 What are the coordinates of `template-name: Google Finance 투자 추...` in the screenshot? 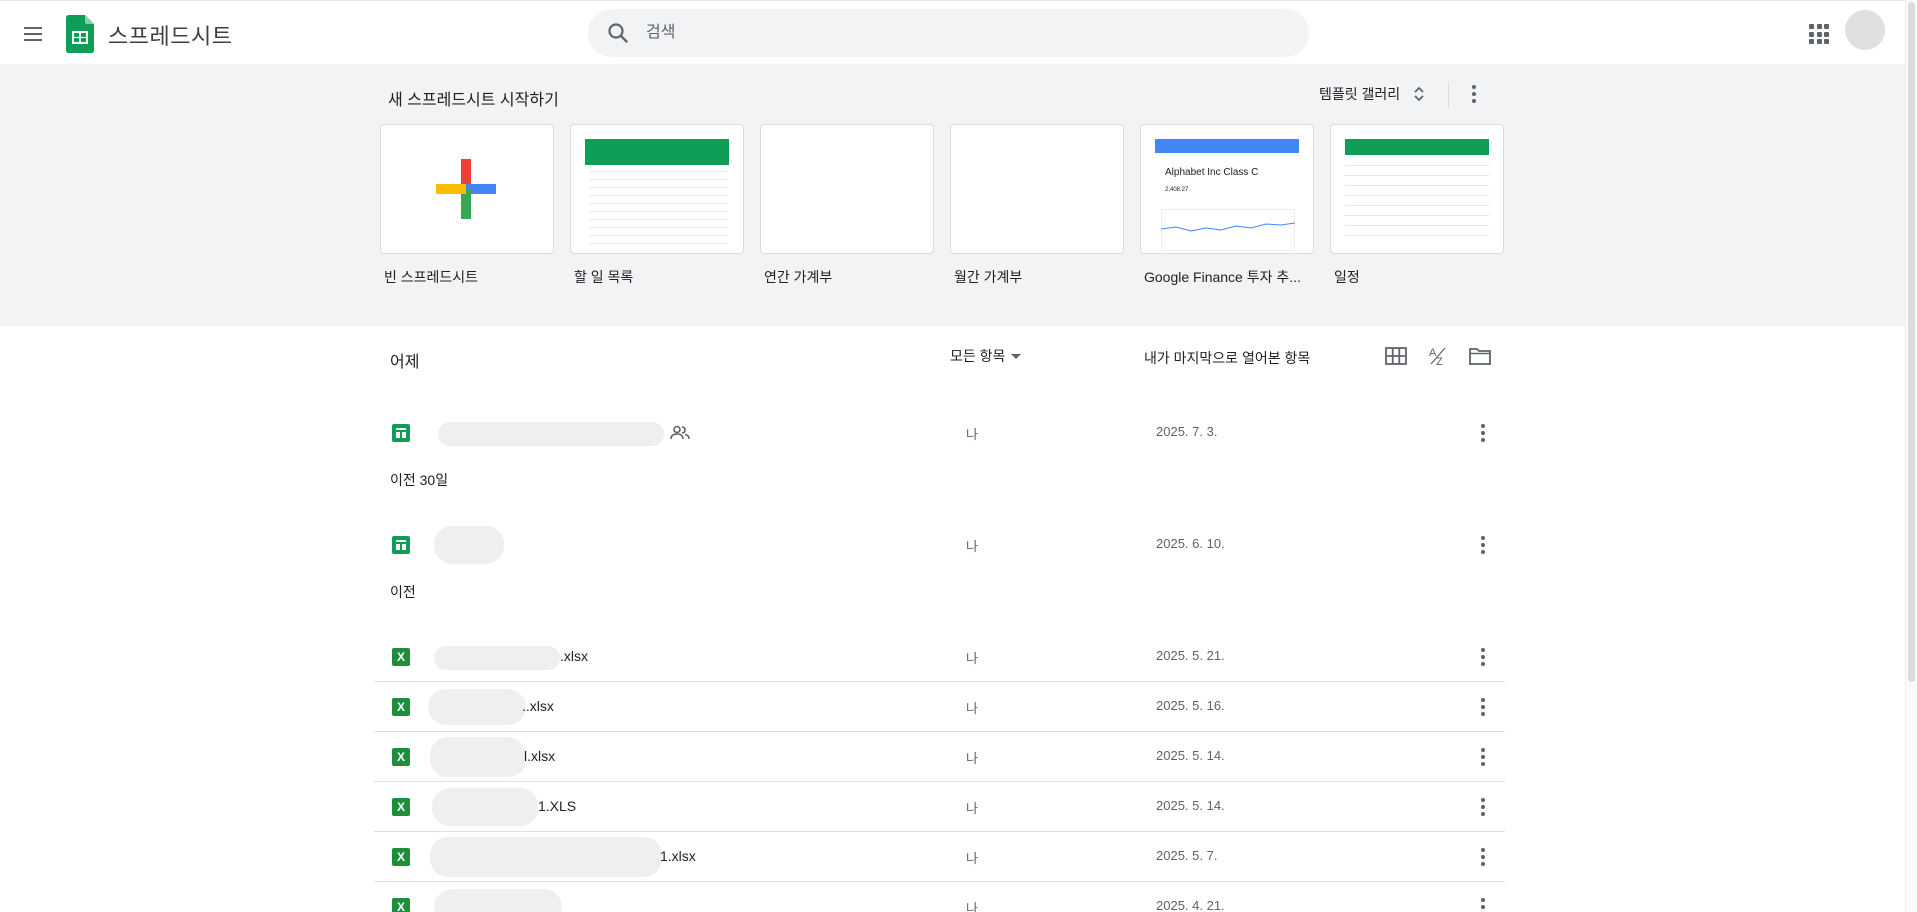 It's located at (1222, 277).